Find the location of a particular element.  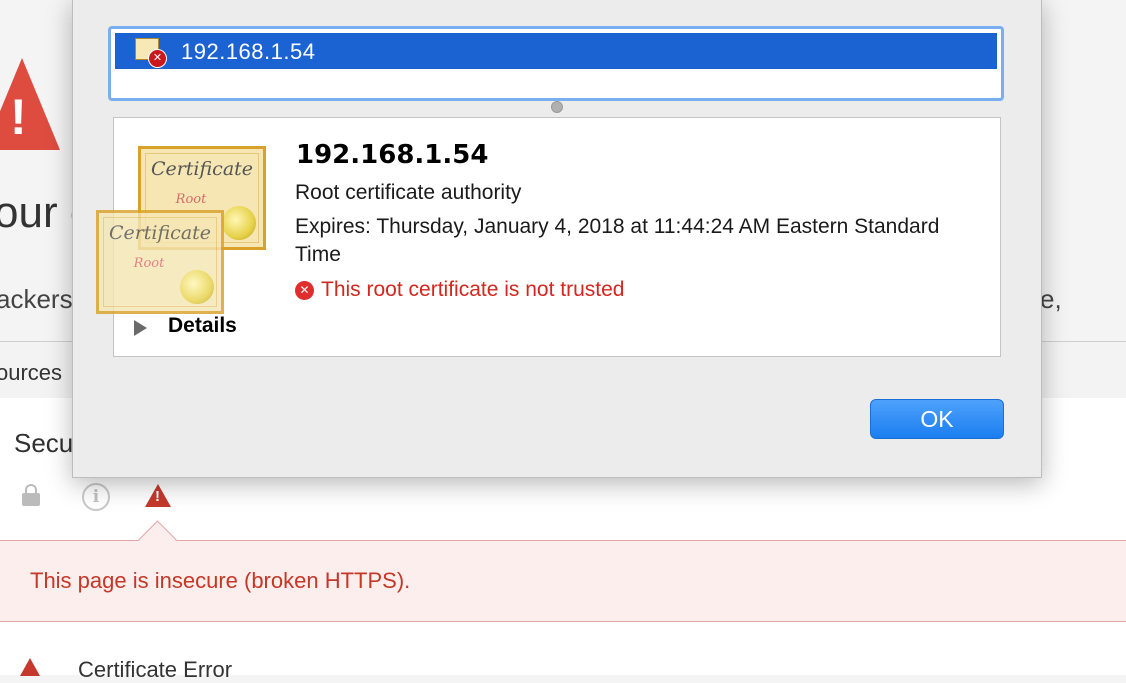

lock-icon is located at coordinates (31, 495).